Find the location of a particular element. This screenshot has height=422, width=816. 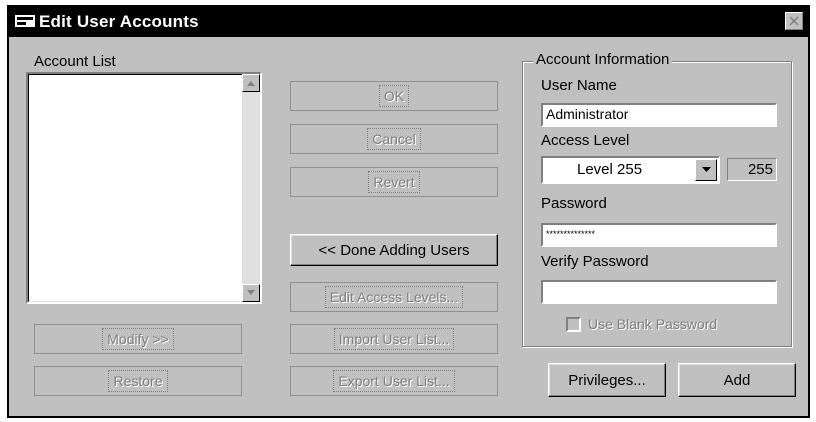

triangle-up-icon is located at coordinates (251, 83).